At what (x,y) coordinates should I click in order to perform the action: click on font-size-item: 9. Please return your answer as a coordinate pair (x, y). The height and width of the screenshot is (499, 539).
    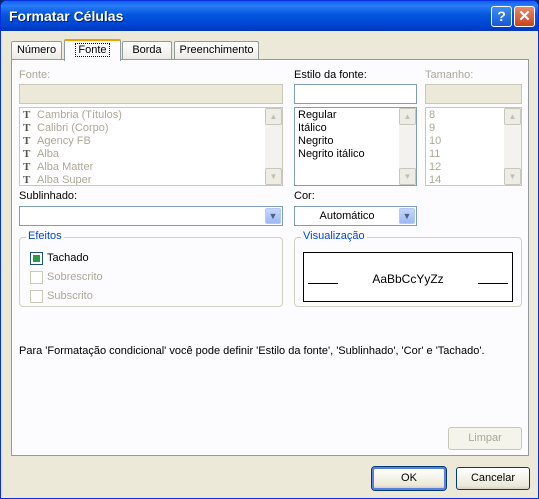
    Looking at the image, I should click on (432, 128).